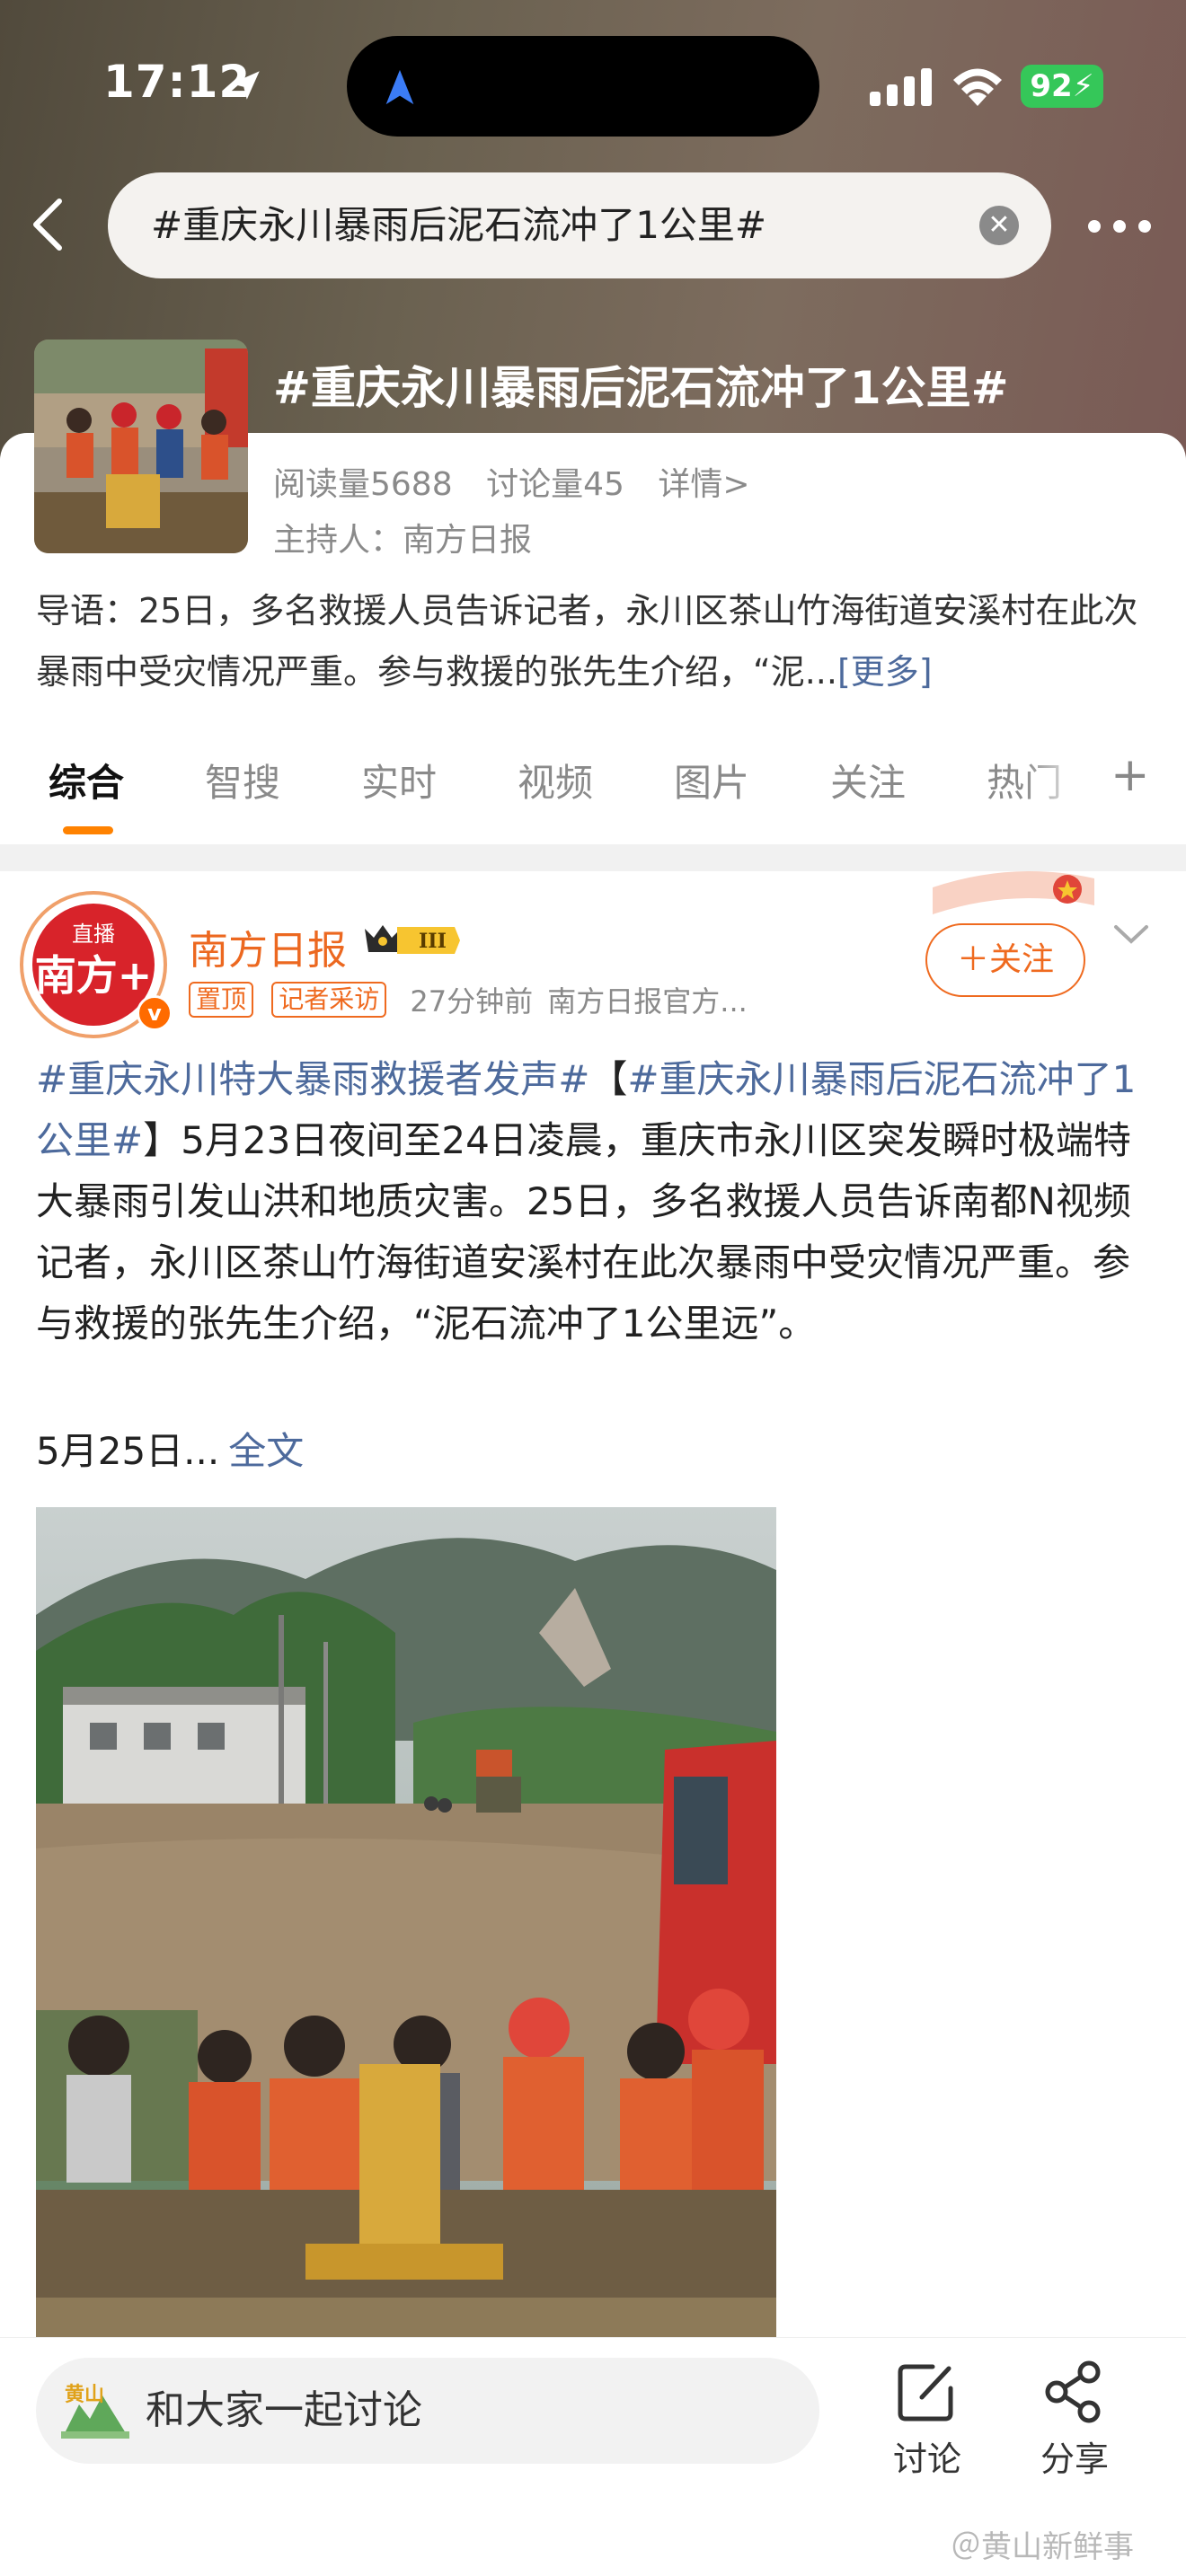 The image size is (1186, 2576). Describe the element at coordinates (999, 225) in the screenshot. I see `clear-icon: ✕` at that location.